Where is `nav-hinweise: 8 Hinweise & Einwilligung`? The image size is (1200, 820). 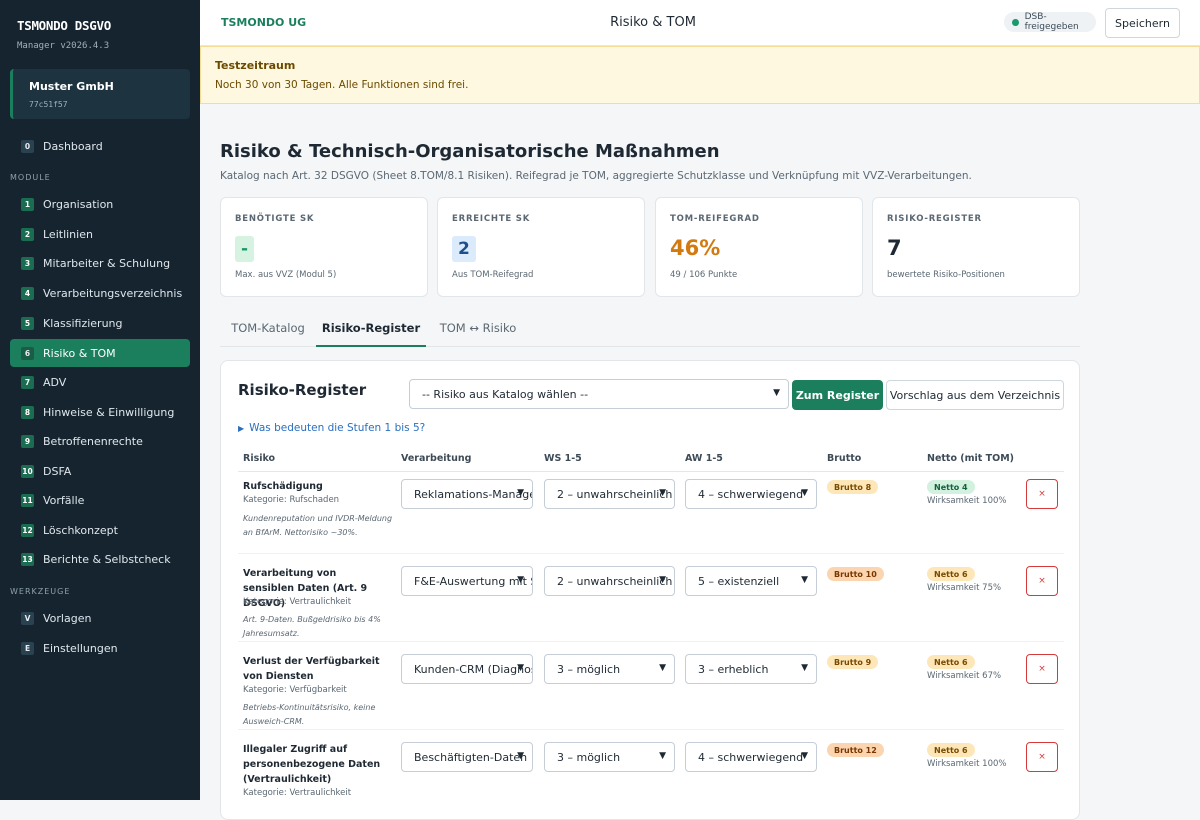
nav-hinweise: 8 Hinweise & Einwilligung is located at coordinates (100, 412).